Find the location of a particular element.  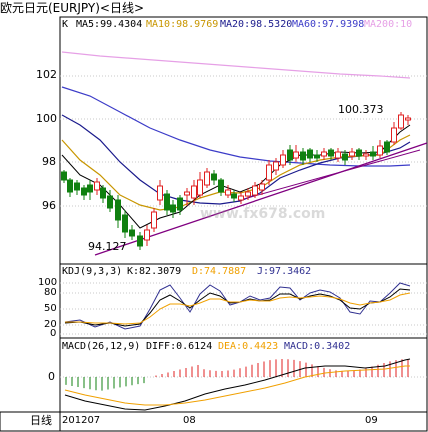

macd-y-tick: 0 is located at coordinates (51, 376).